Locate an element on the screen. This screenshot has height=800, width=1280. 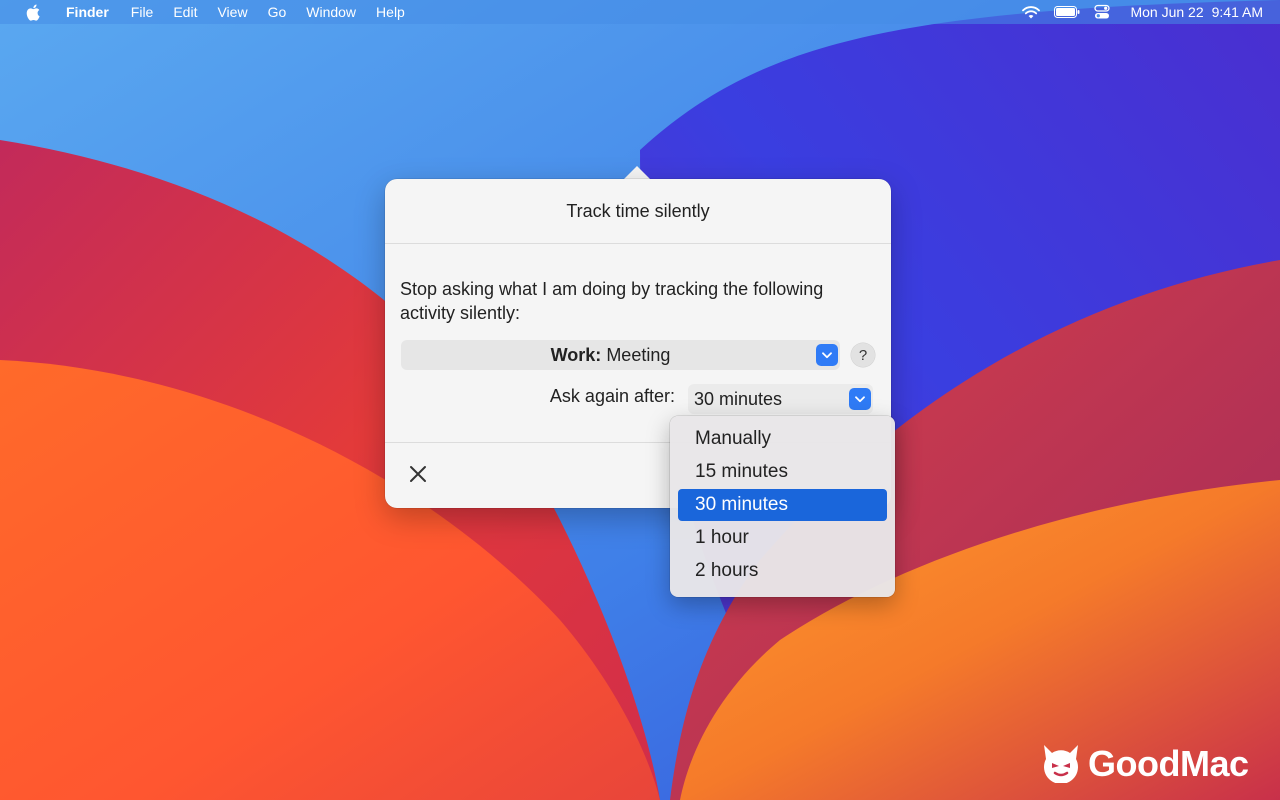
dropdown-option-label: 30 minutes is located at coordinates (741, 504).